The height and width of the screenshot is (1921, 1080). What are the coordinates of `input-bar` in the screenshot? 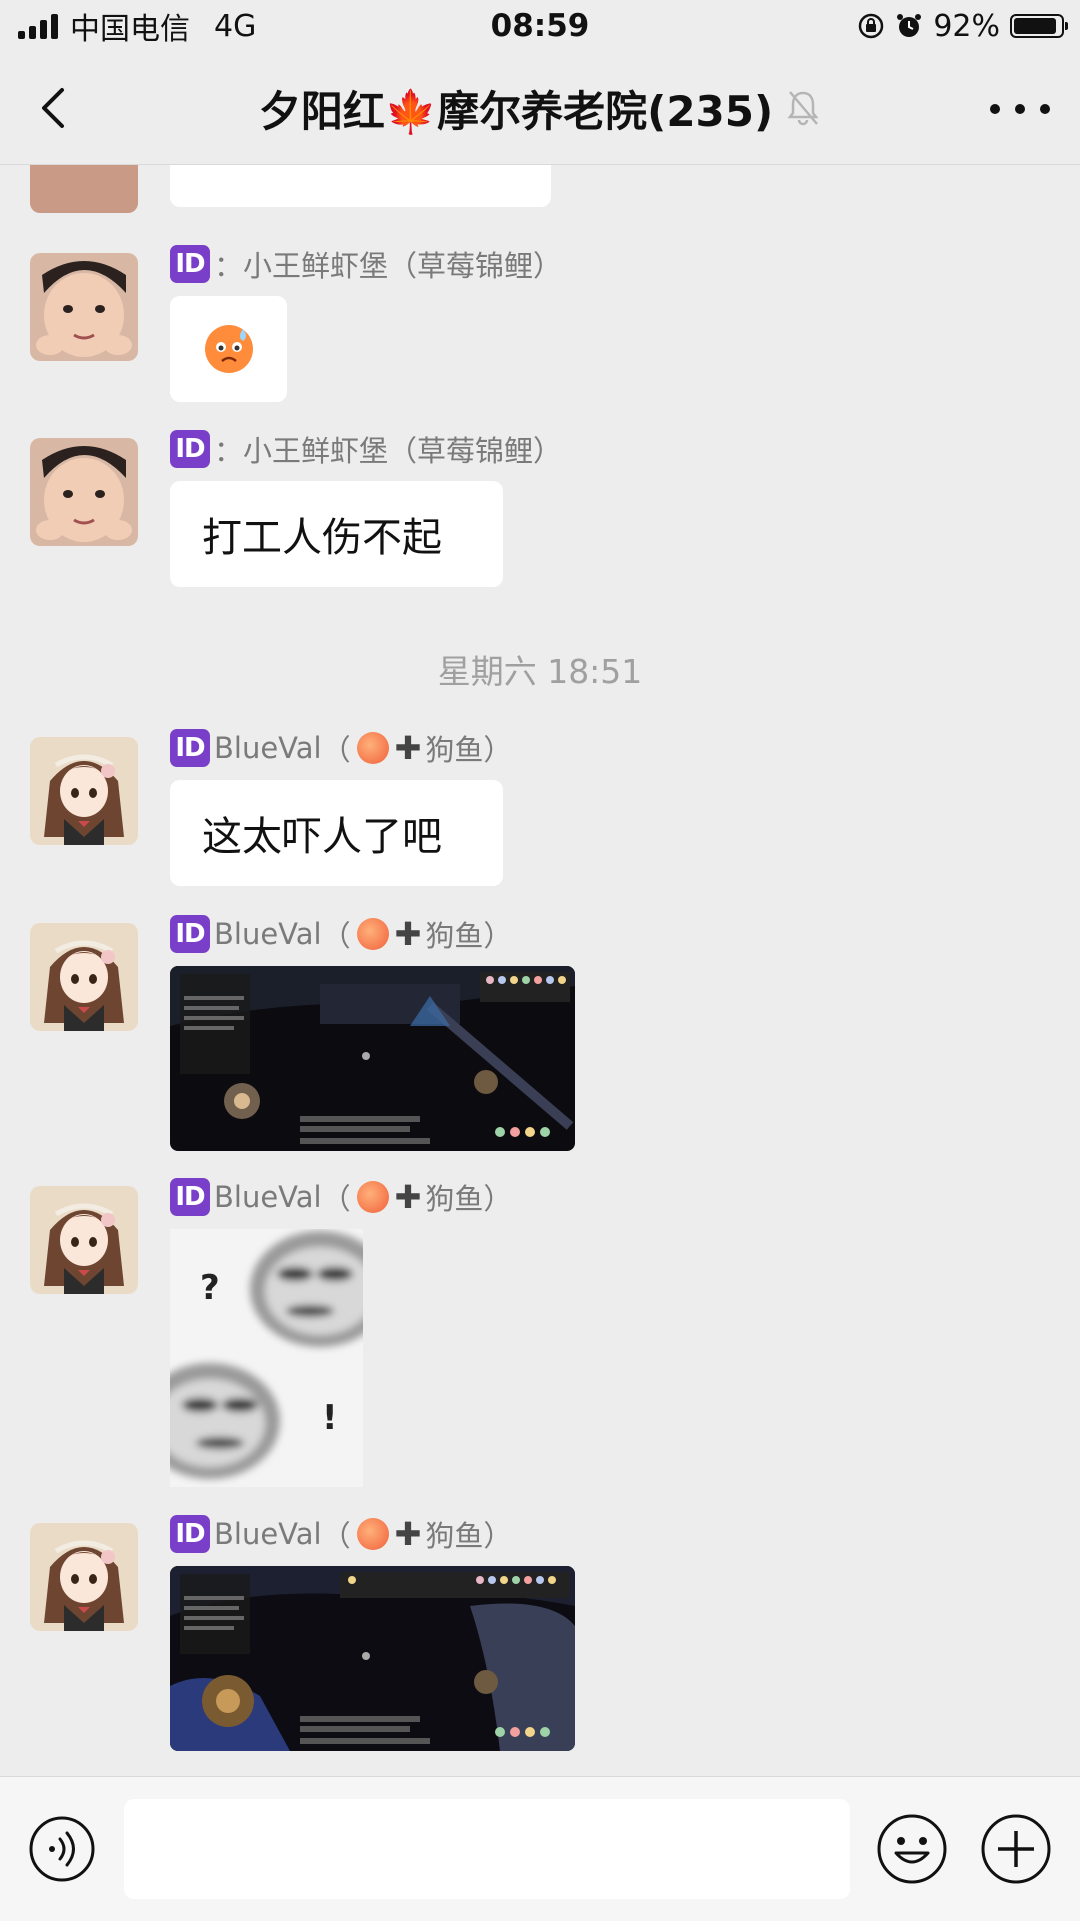 It's located at (540, 1848).